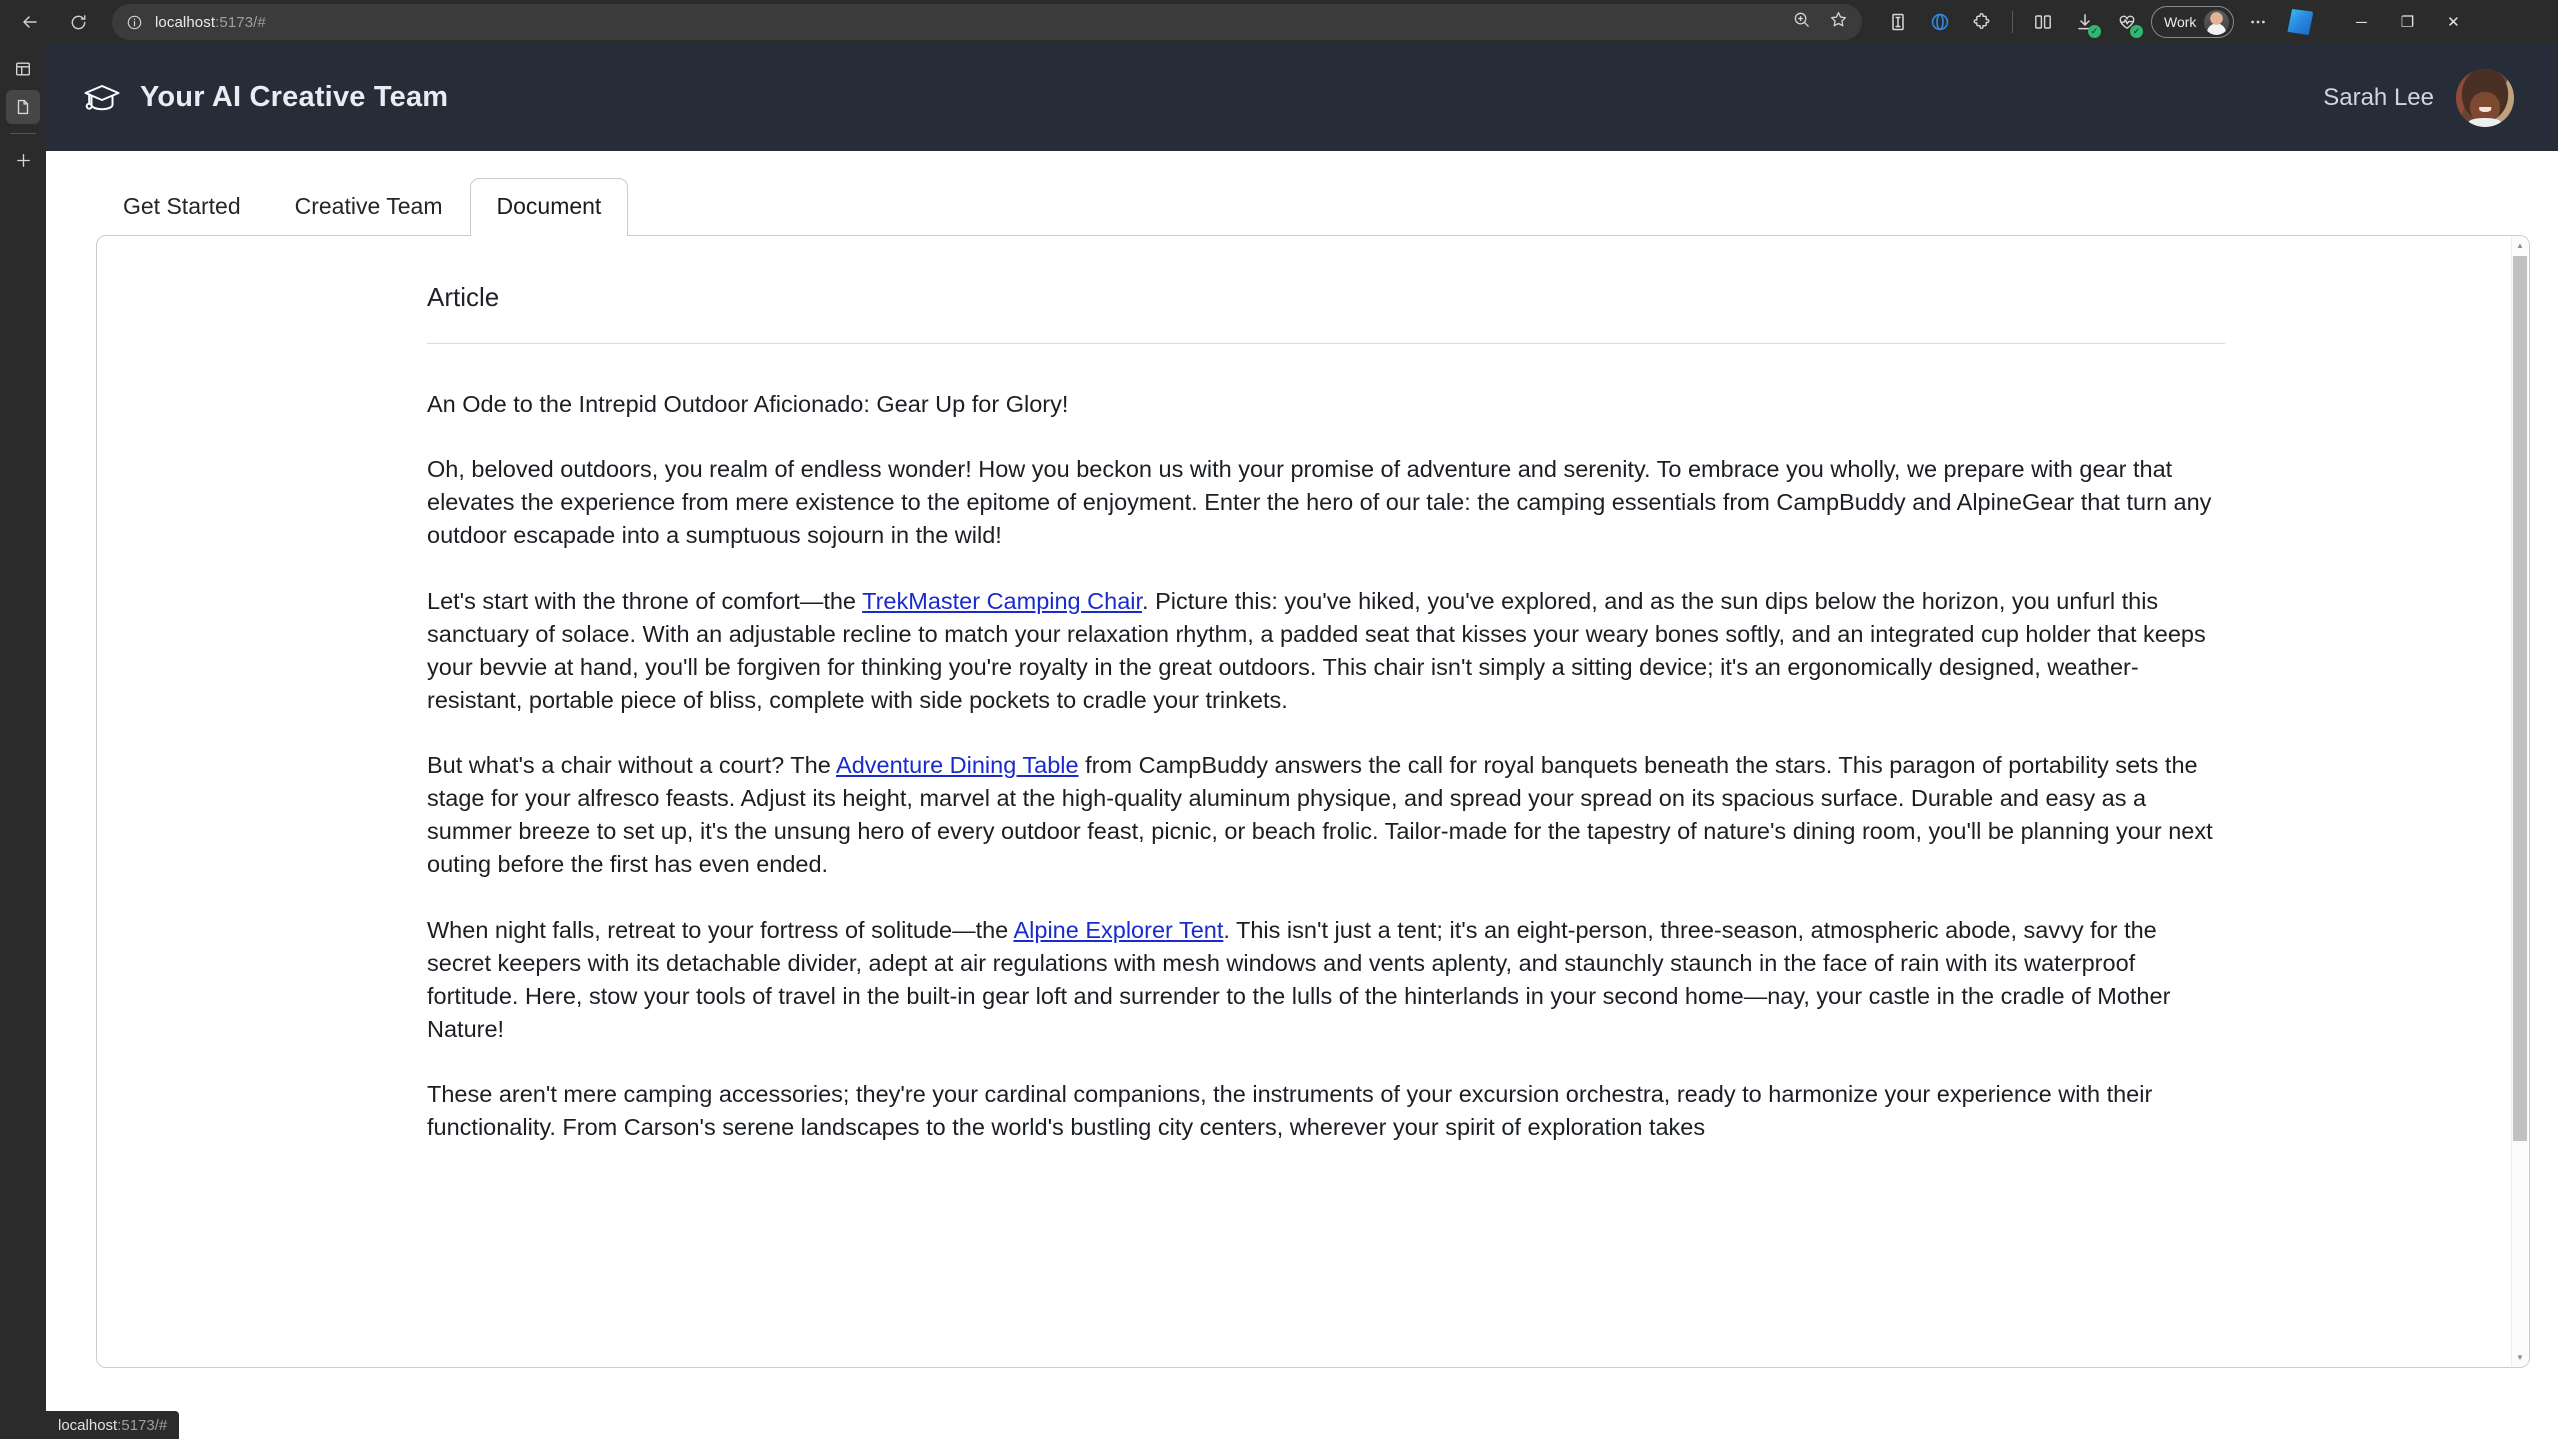 This screenshot has height=1439, width=2558. Describe the element at coordinates (30, 22) in the screenshot. I see `back-arrow-icon` at that location.